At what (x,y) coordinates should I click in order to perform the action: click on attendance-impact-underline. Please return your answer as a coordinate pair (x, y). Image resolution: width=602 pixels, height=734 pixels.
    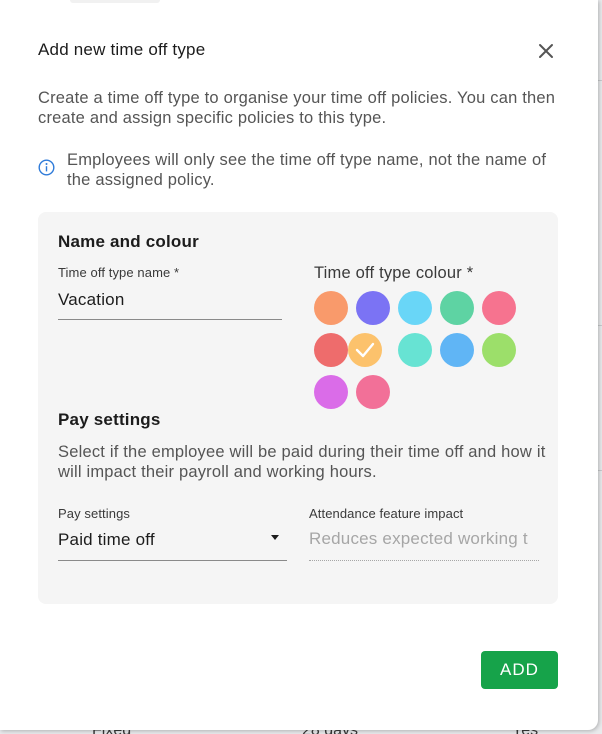
    Looking at the image, I should click on (424, 560).